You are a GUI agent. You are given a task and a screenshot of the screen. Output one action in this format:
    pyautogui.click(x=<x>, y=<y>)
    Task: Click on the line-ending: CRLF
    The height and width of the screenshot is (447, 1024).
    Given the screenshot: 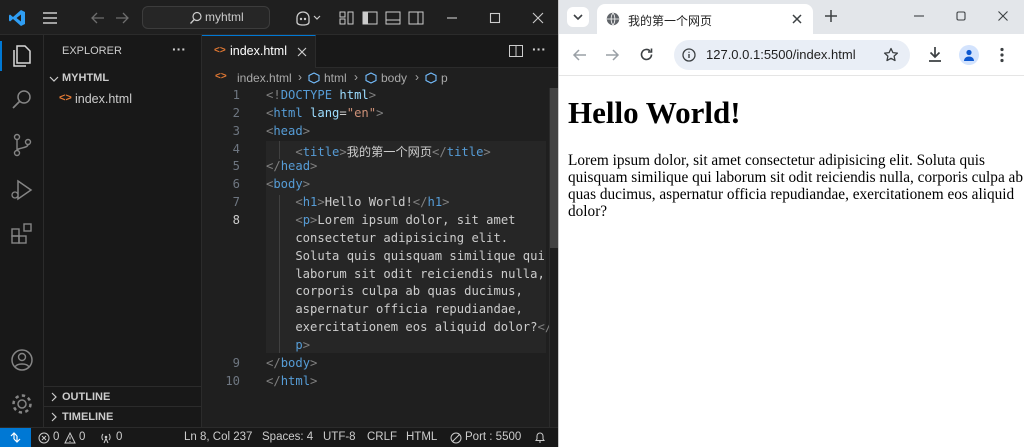 What is the action you would take?
    pyautogui.click(x=382, y=437)
    